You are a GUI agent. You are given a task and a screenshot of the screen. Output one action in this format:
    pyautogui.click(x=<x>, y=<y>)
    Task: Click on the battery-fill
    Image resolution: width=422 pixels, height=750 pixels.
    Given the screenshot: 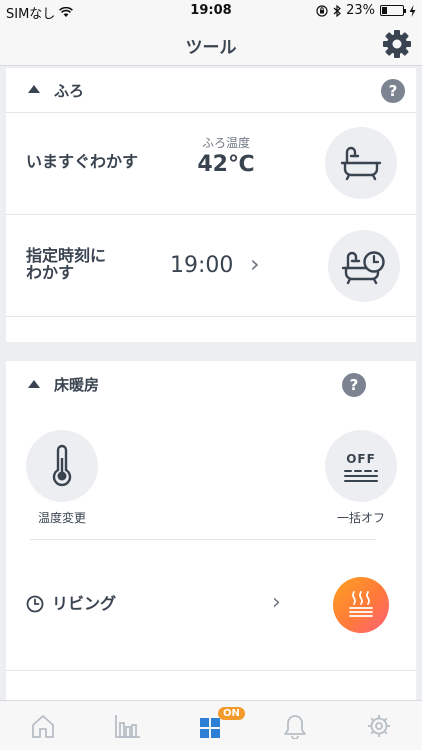 What is the action you would take?
    pyautogui.click(x=384, y=10)
    